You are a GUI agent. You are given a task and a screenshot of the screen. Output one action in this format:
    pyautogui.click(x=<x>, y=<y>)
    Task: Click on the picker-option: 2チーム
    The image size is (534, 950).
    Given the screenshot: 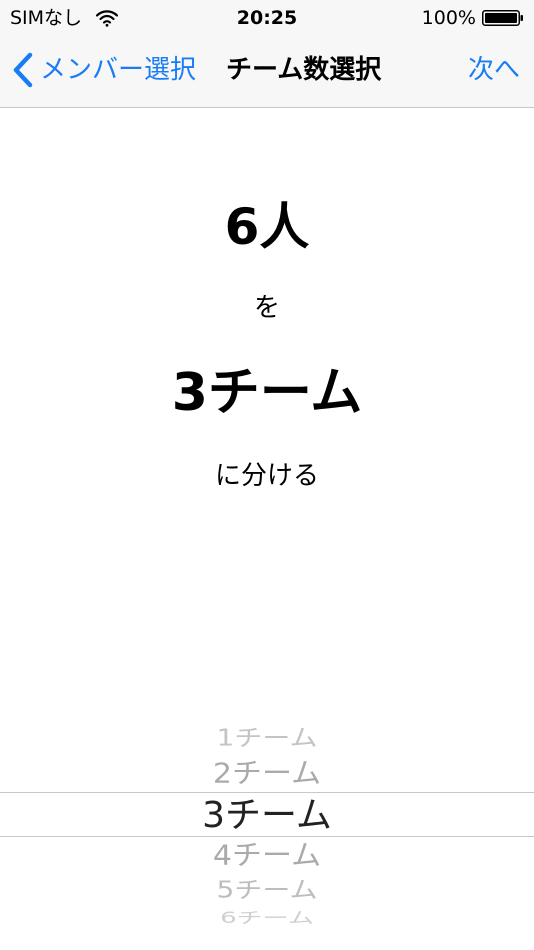 What is the action you would take?
    pyautogui.click(x=267, y=774)
    